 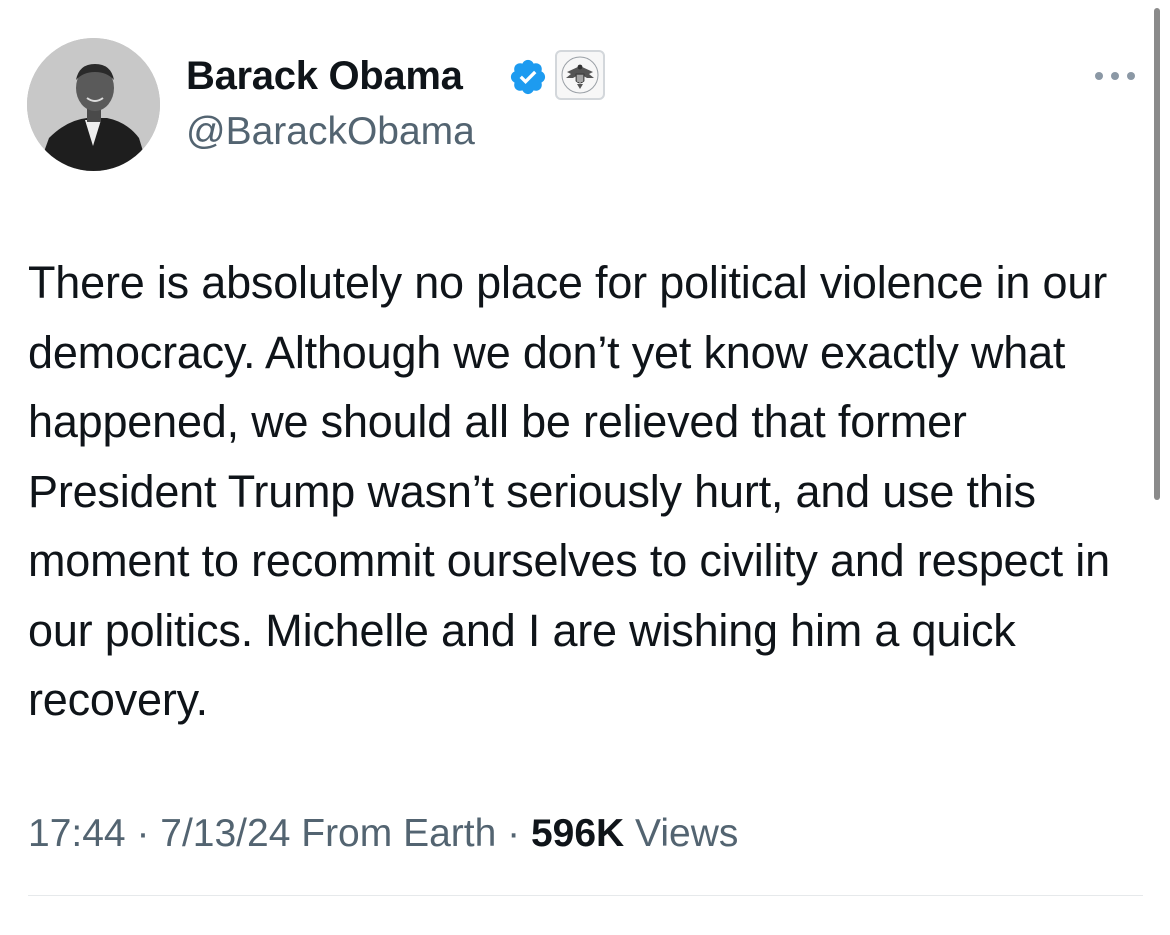 I want to click on views-label: Views, so click(x=686, y=833).